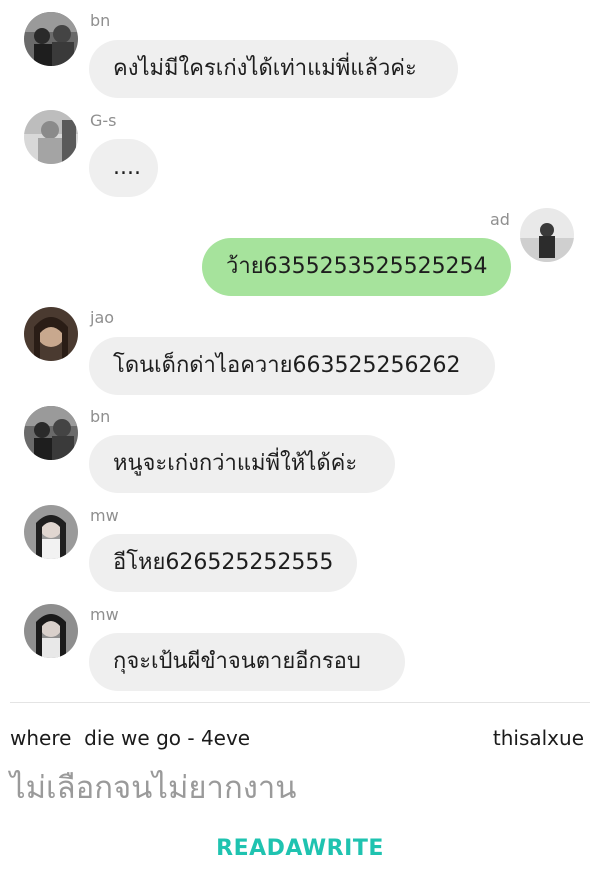 The image size is (600, 896). Describe the element at coordinates (292, 366) in the screenshot. I see `message-bubble: โดนเด็กด่าไอควาย663525256262` at that location.